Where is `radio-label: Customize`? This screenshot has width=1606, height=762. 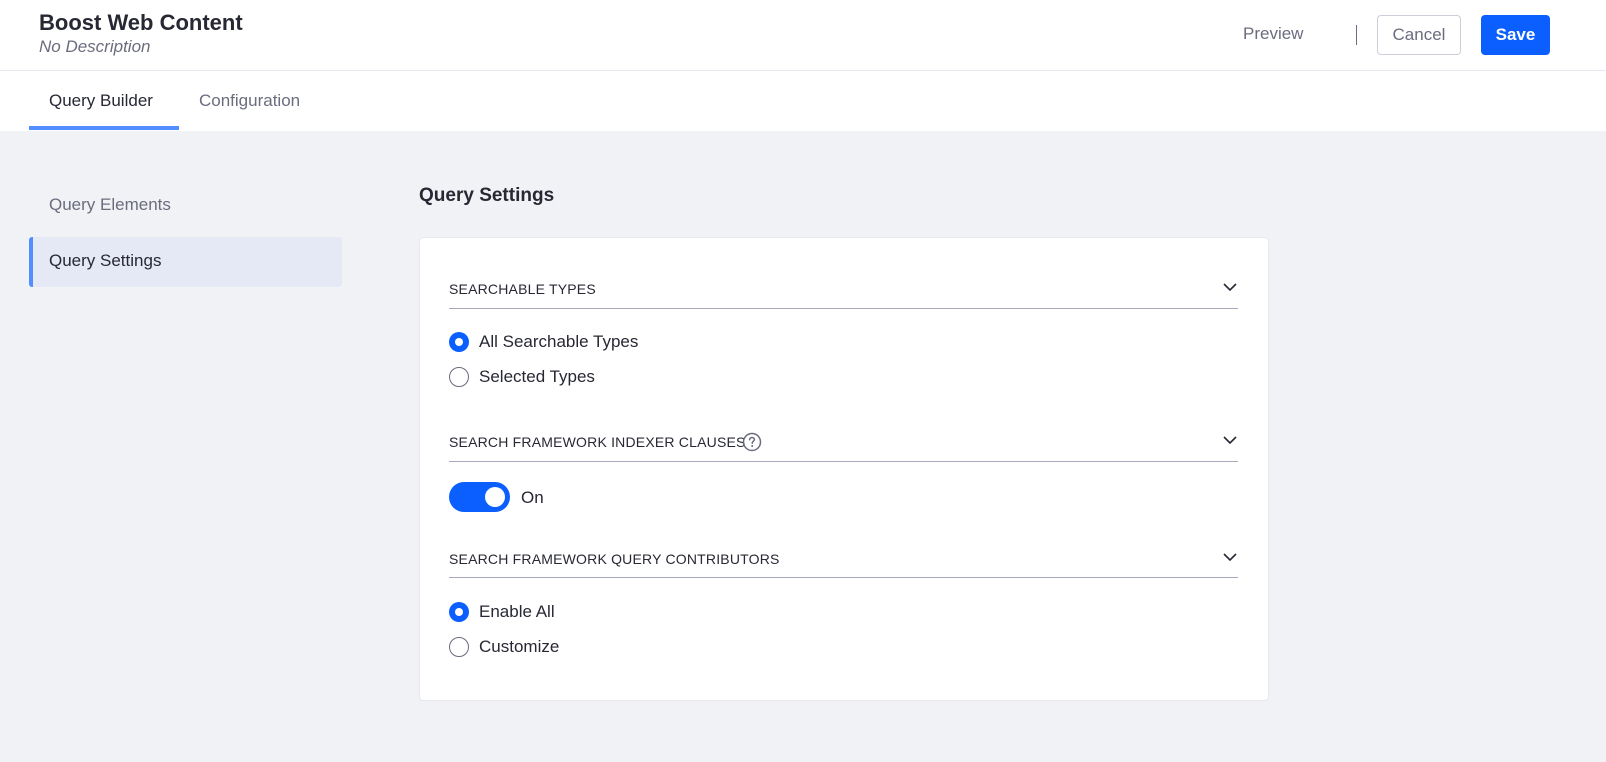 radio-label: Customize is located at coordinates (519, 646).